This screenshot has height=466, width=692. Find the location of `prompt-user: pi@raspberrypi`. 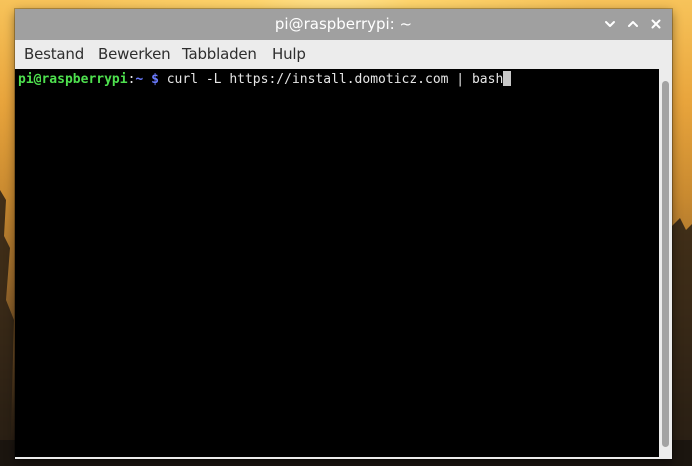

prompt-user: pi@raspberrypi is located at coordinates (73, 79).